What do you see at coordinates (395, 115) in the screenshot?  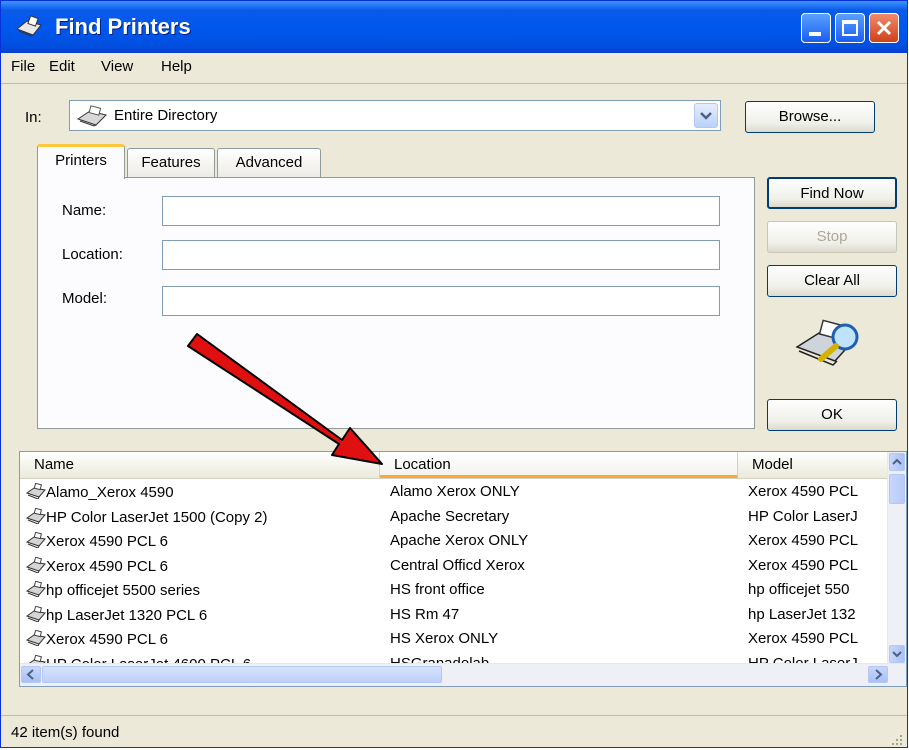 I see `search-in-dropdown: Entire Directory` at bounding box center [395, 115].